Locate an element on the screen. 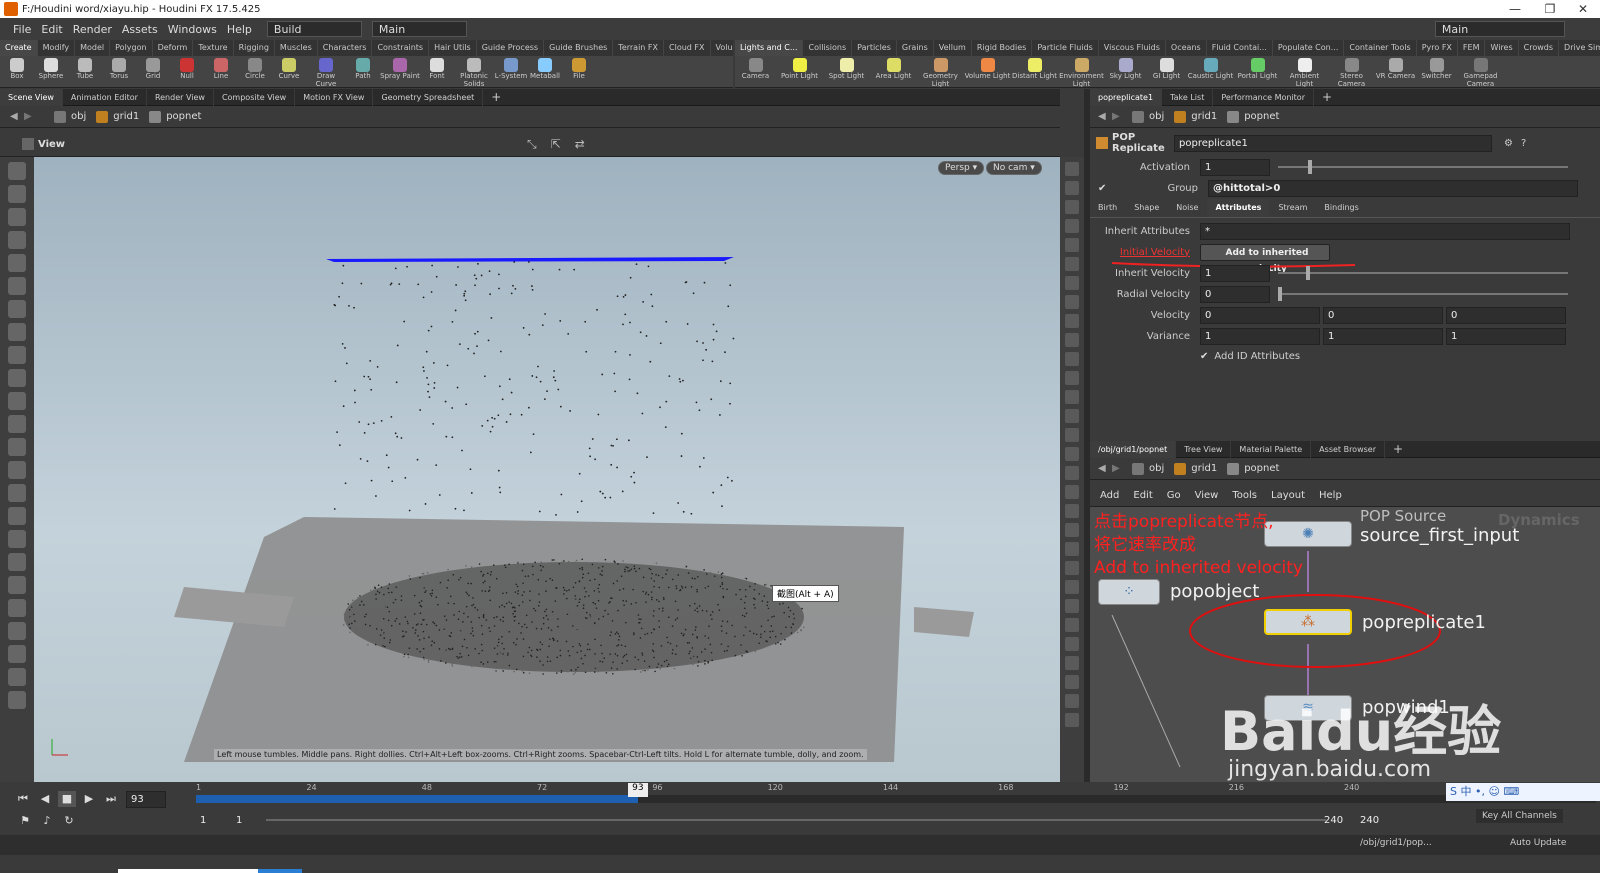 Image resolution: width=1600 pixels, height=873 pixels. range-slider is located at coordinates (796, 820).